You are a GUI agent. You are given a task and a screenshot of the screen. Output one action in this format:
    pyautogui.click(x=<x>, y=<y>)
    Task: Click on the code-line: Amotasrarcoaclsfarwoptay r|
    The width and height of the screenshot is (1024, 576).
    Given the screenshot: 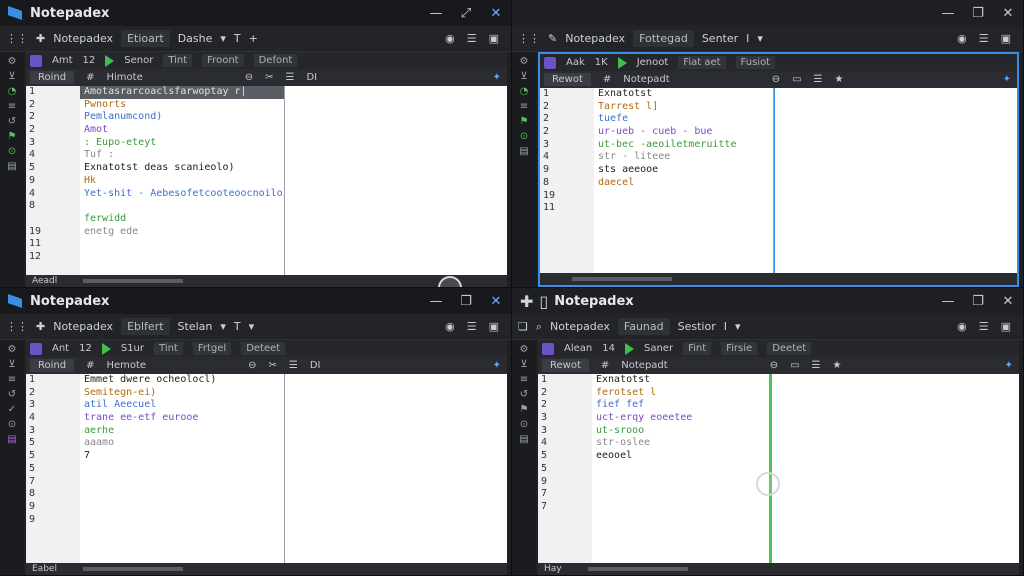 What is the action you would take?
    pyautogui.click(x=182, y=92)
    